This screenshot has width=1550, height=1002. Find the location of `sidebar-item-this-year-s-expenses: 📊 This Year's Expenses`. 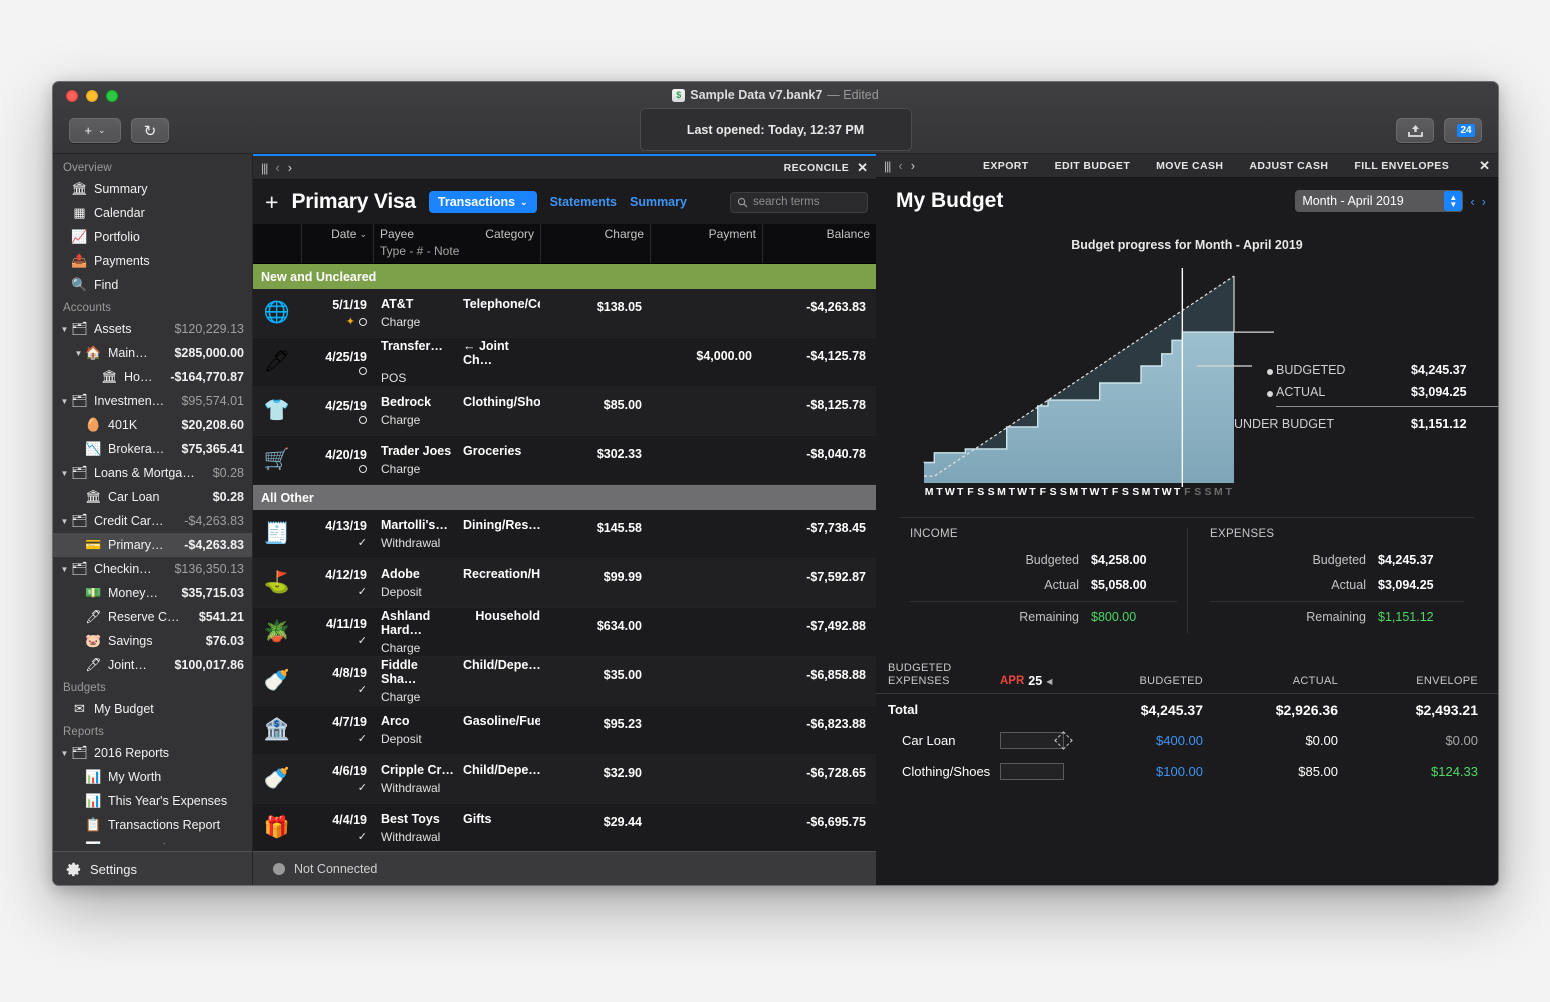

sidebar-item-this-year-s-expenses: 📊 This Year's Expenses is located at coordinates (152, 801).